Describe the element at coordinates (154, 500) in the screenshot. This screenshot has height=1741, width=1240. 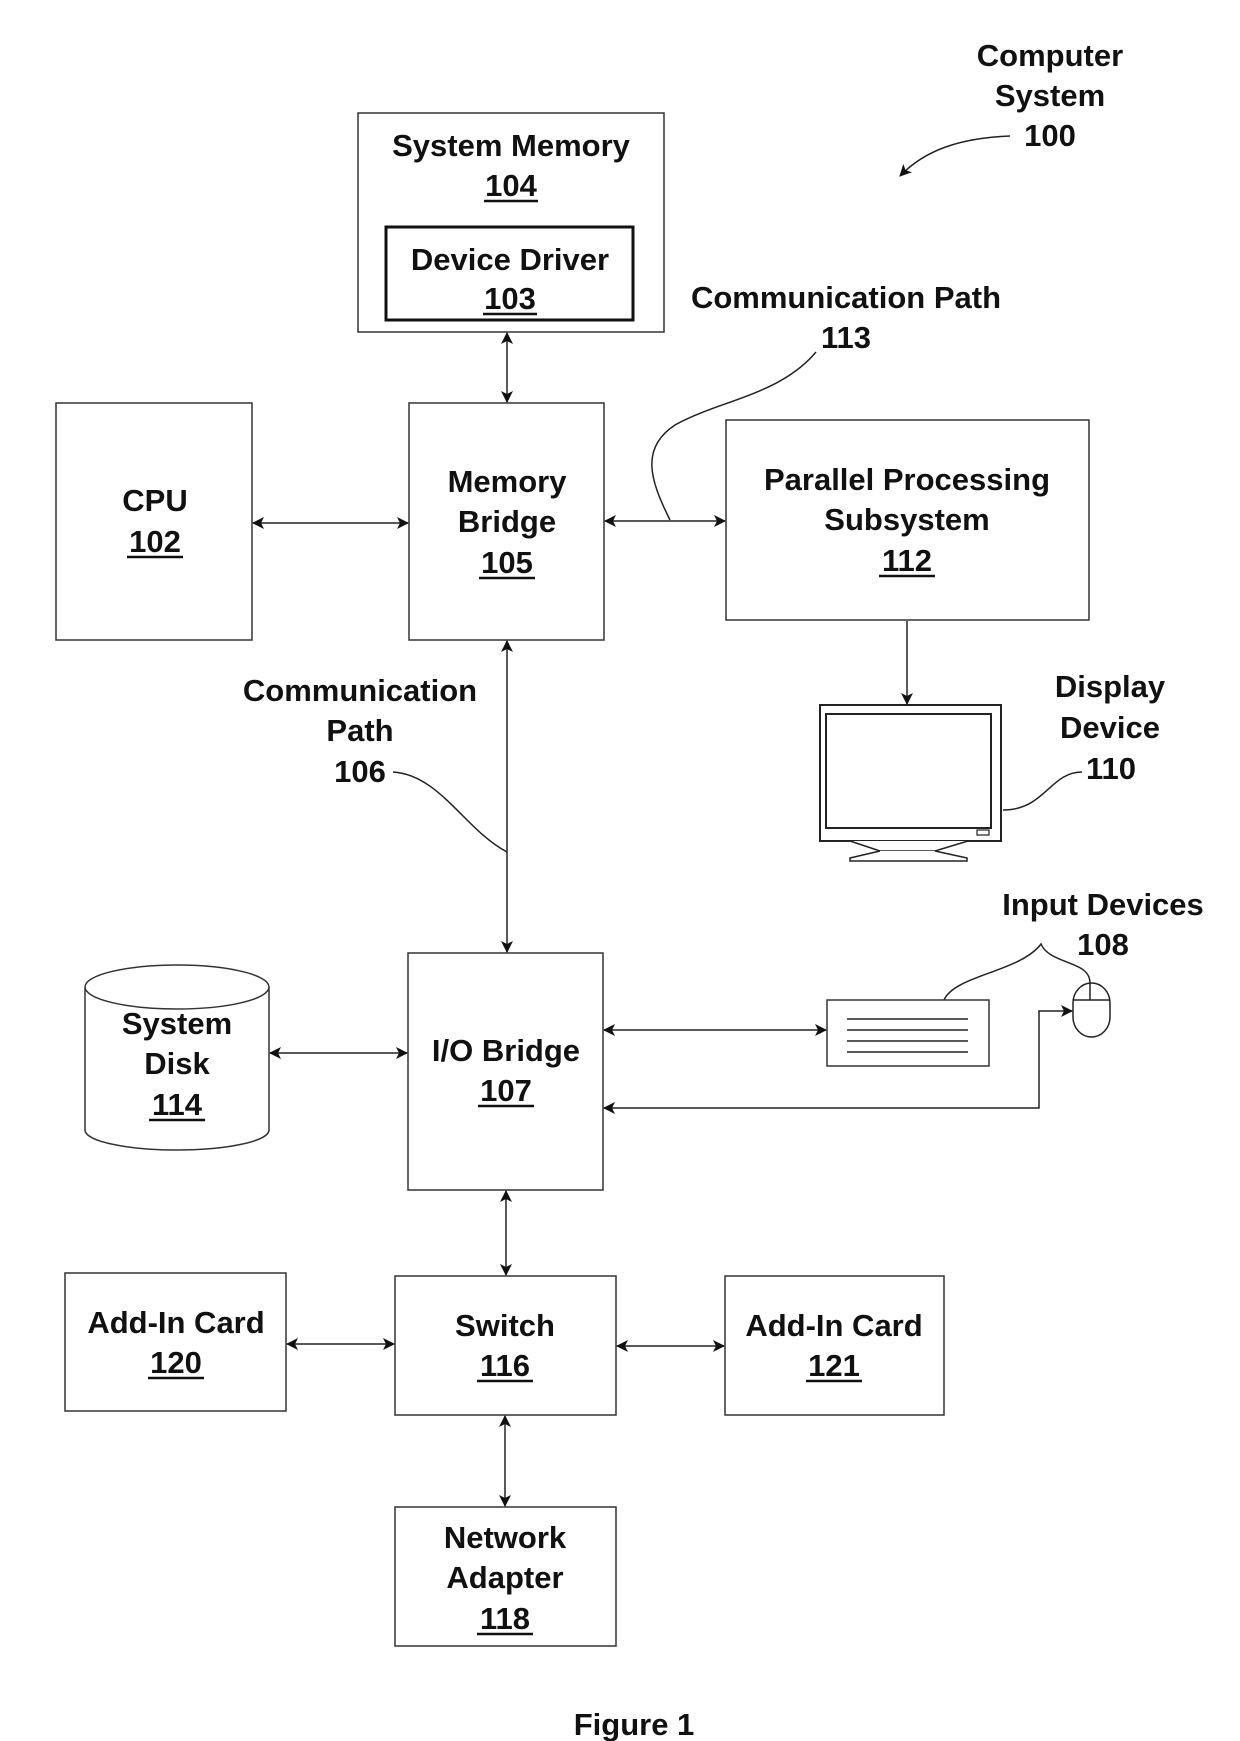
I see `cpu-name: CPU` at that location.